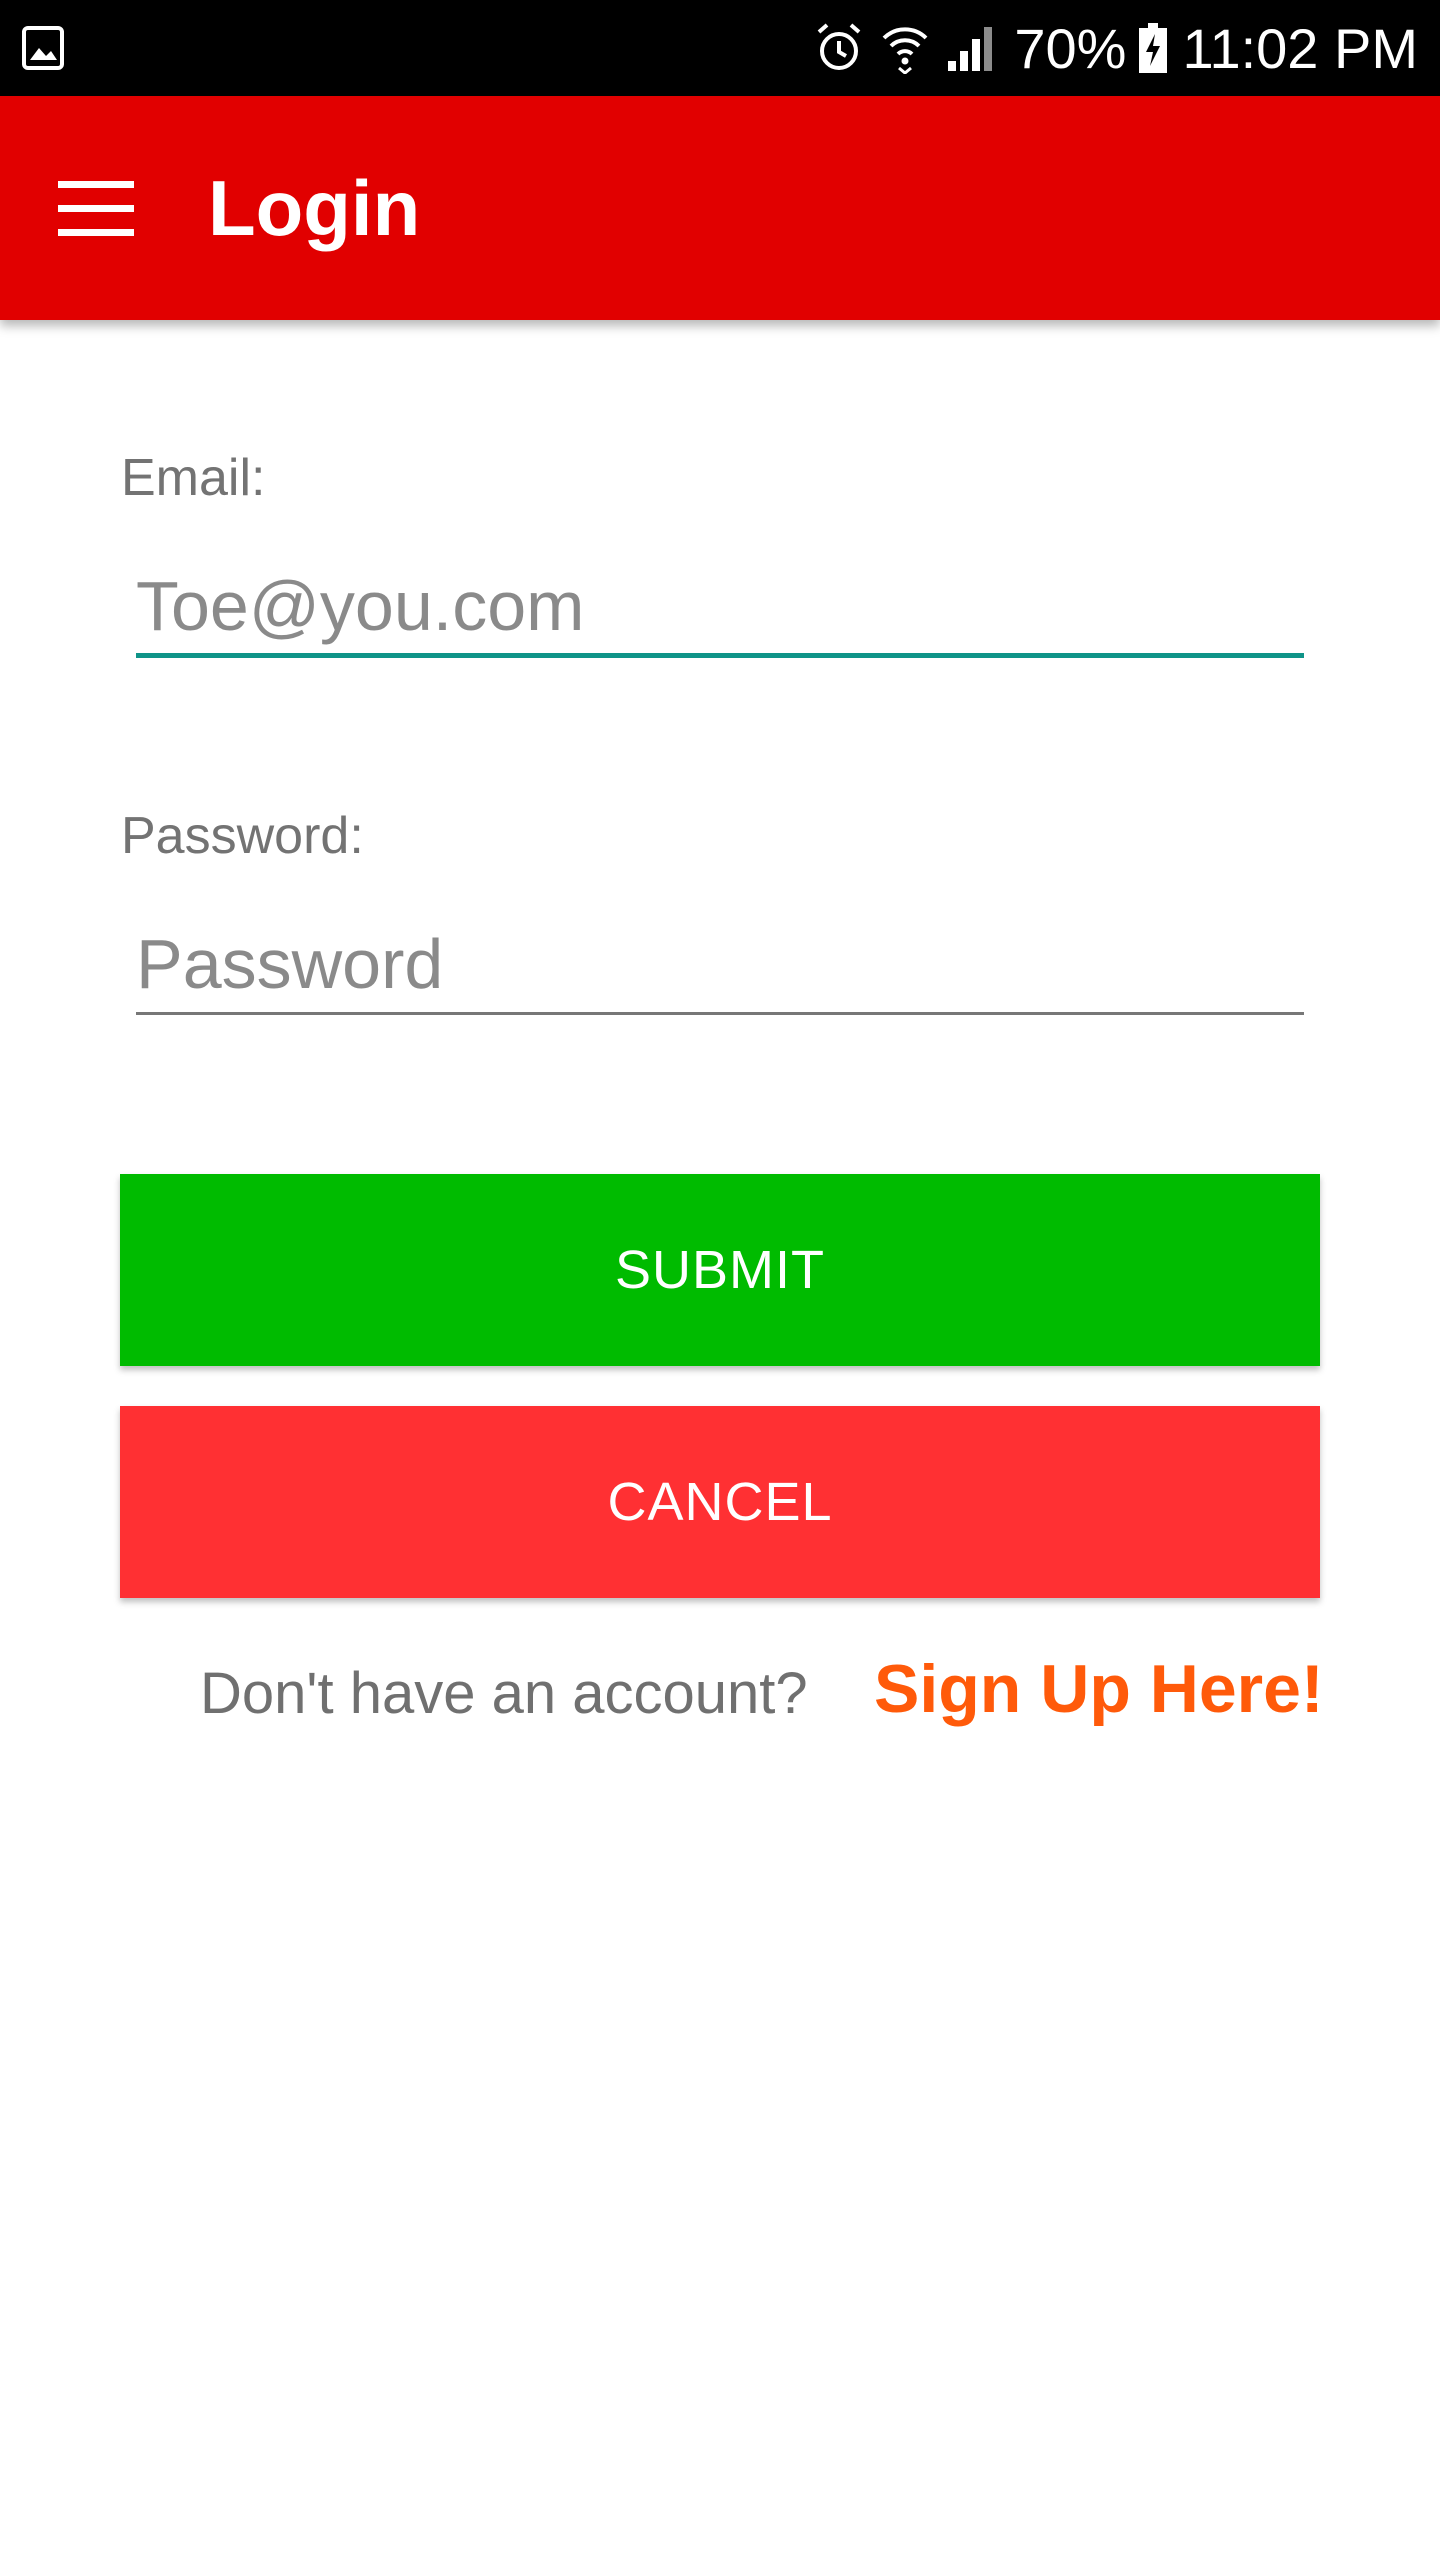  What do you see at coordinates (720, 1502) in the screenshot?
I see `cancel-button: CANCEL` at bounding box center [720, 1502].